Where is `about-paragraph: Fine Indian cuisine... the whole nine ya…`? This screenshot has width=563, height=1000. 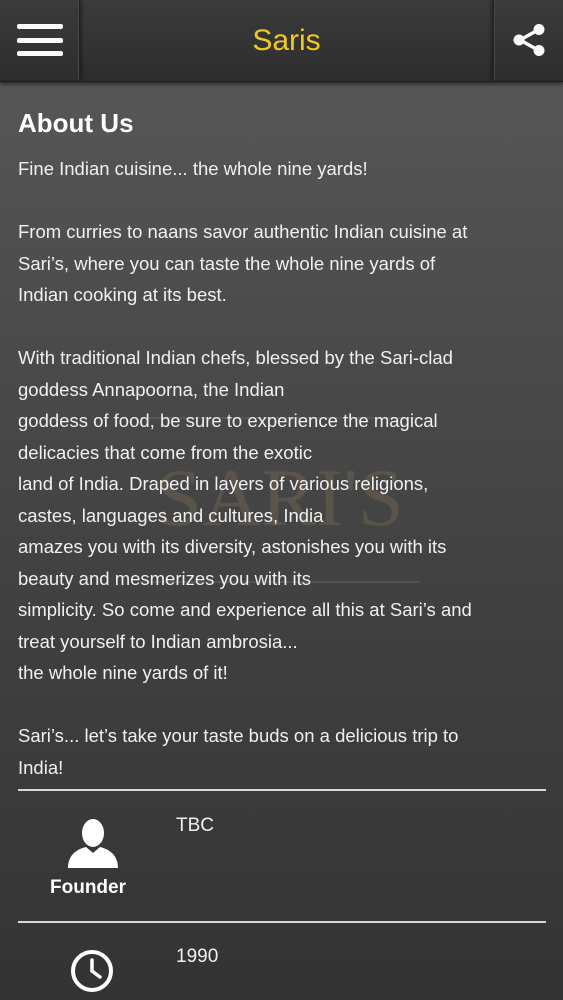
about-paragraph: Fine Indian cuisine... the whole nine ya… is located at coordinates (282, 169).